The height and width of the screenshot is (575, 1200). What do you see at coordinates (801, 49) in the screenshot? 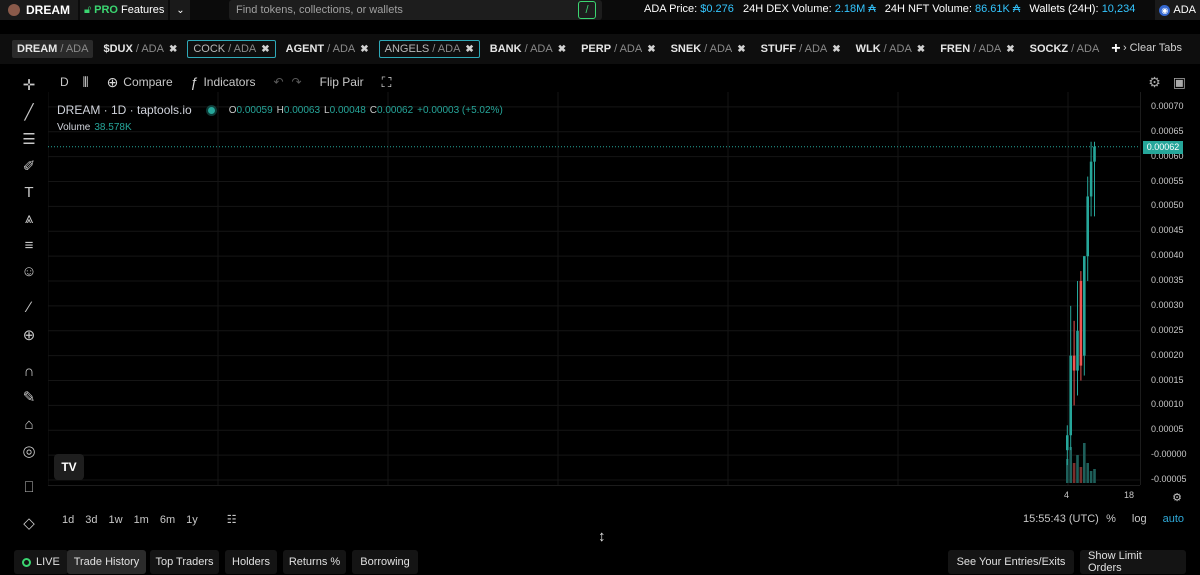
I see `pair-tab-stuff: STUFF / ADA ✖` at bounding box center [801, 49].